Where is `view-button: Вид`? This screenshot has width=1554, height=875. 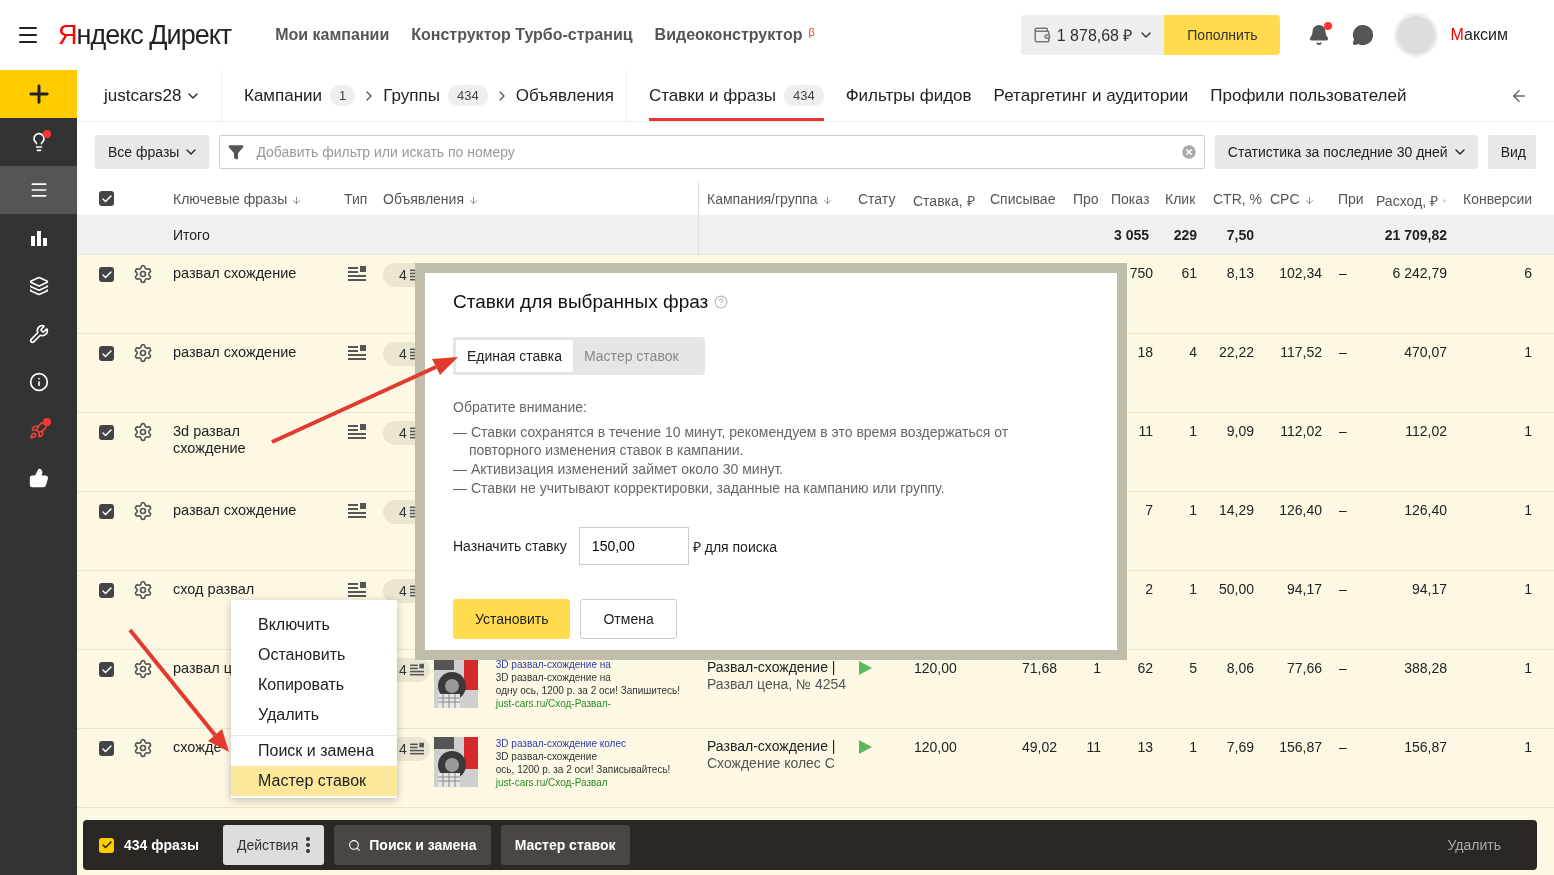
view-button: Вид is located at coordinates (1511, 152).